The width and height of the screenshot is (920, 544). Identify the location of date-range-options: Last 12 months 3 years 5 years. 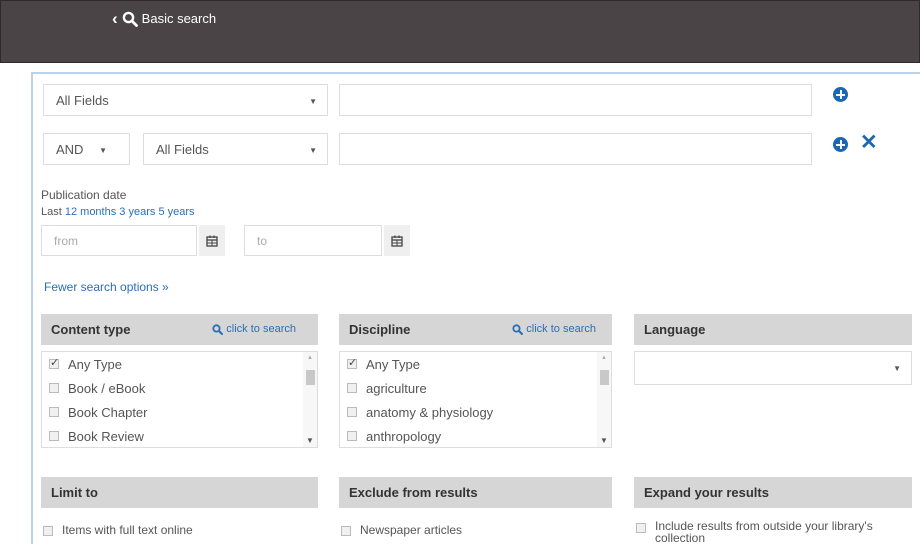
(118, 212).